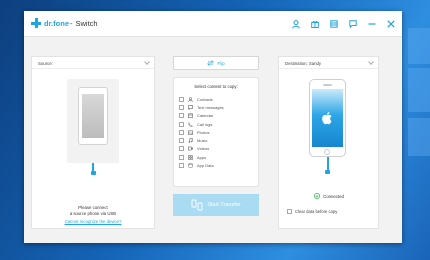 The image size is (430, 260). I want to click on photos-icon, so click(190, 132).